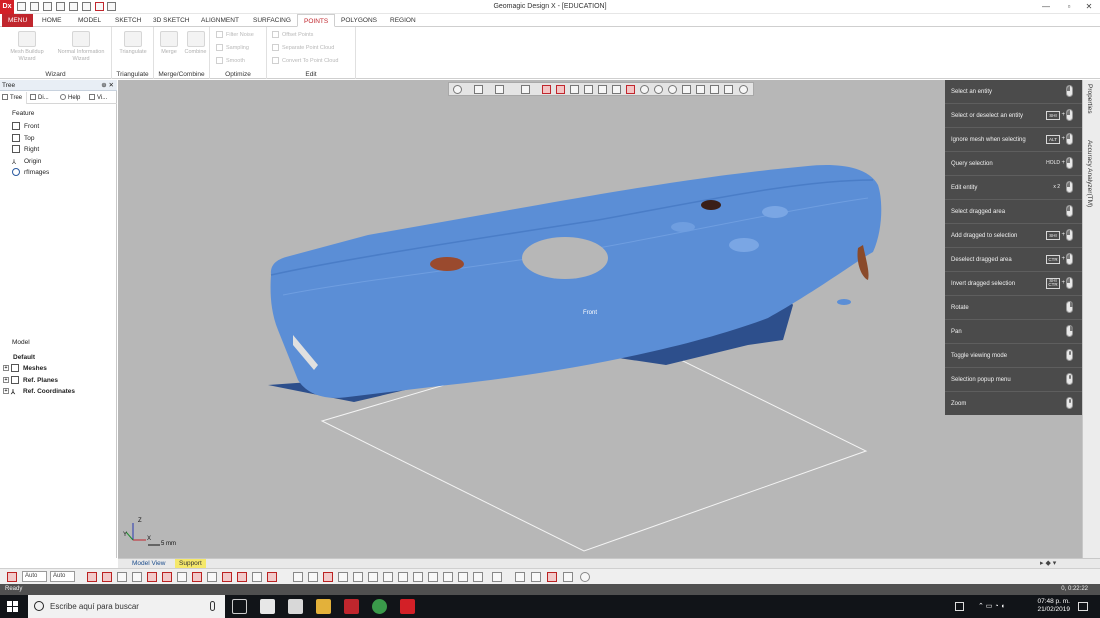 The width and height of the screenshot is (1100, 618). Describe the element at coordinates (171, 20) in the screenshot. I see `tab-3d-sketch: 3D SKETCH` at that location.